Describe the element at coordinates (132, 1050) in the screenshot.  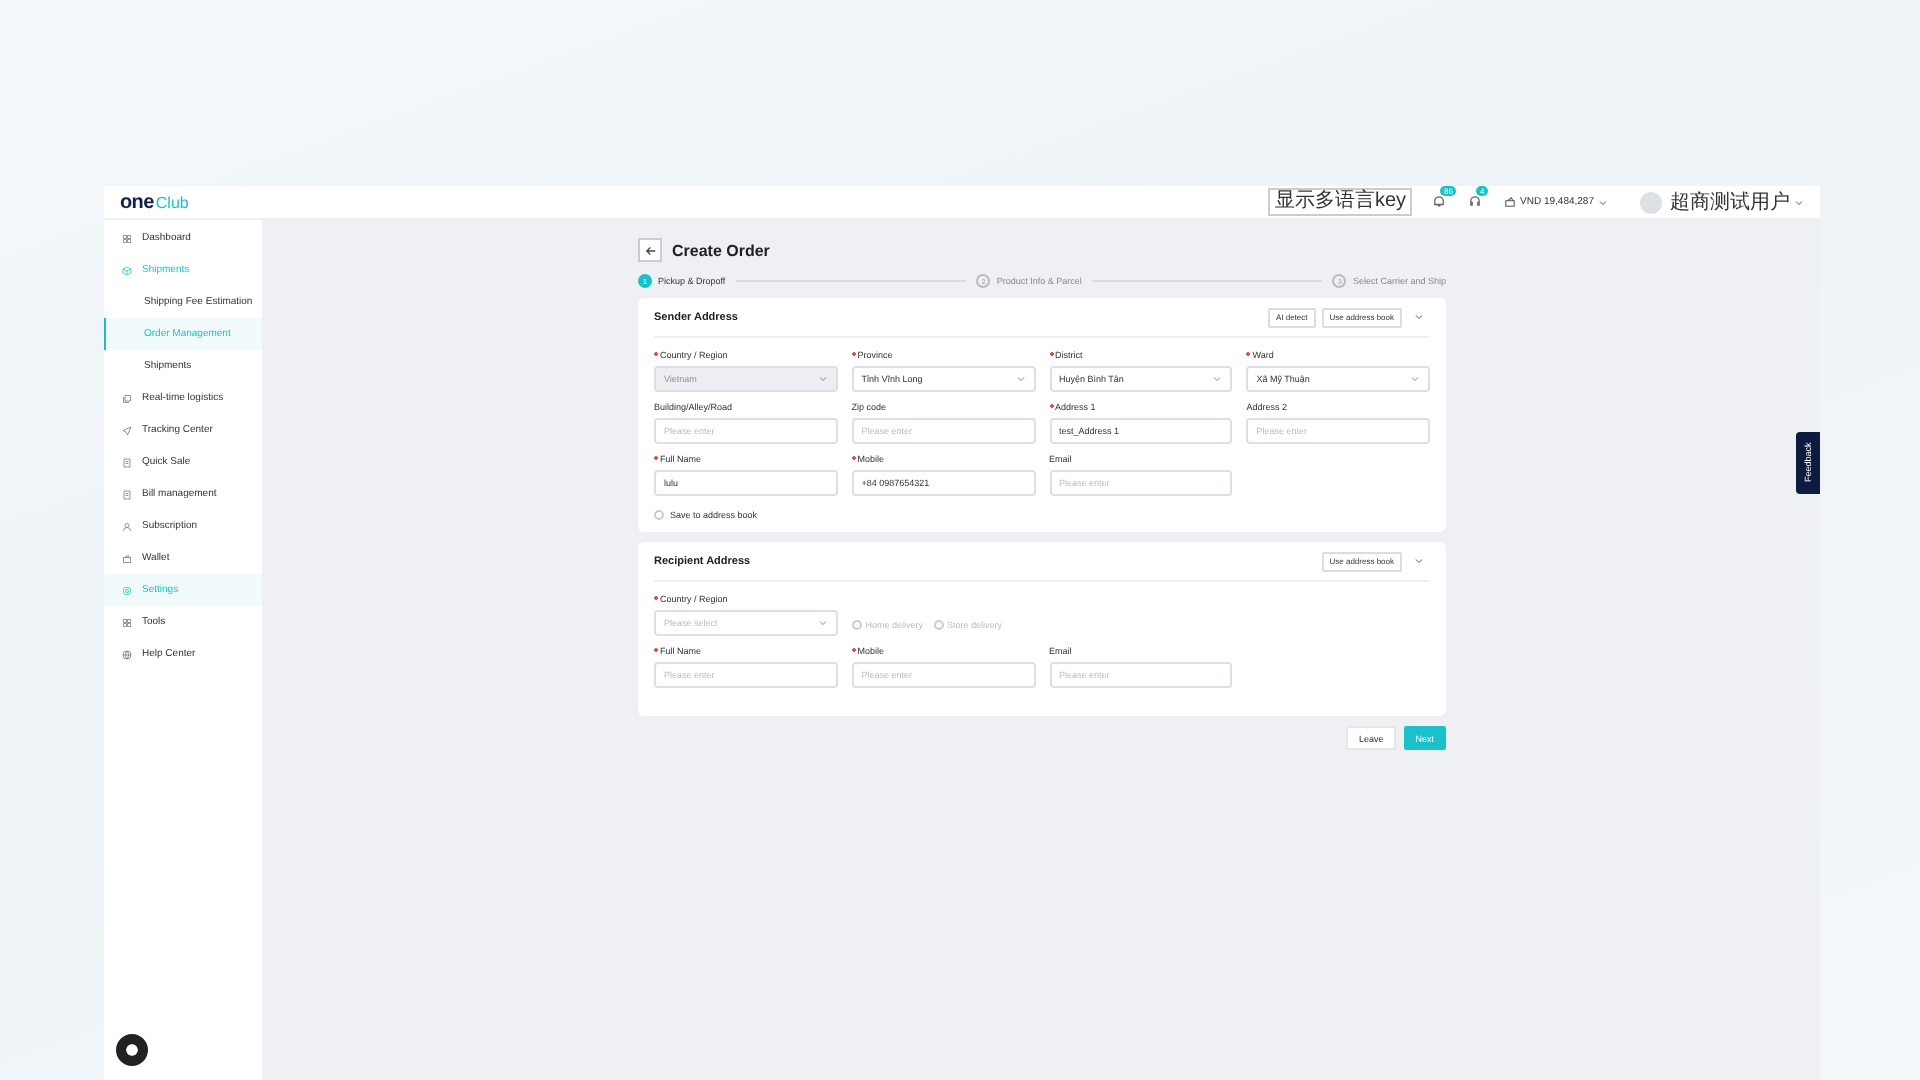
I see `chat-button` at that location.